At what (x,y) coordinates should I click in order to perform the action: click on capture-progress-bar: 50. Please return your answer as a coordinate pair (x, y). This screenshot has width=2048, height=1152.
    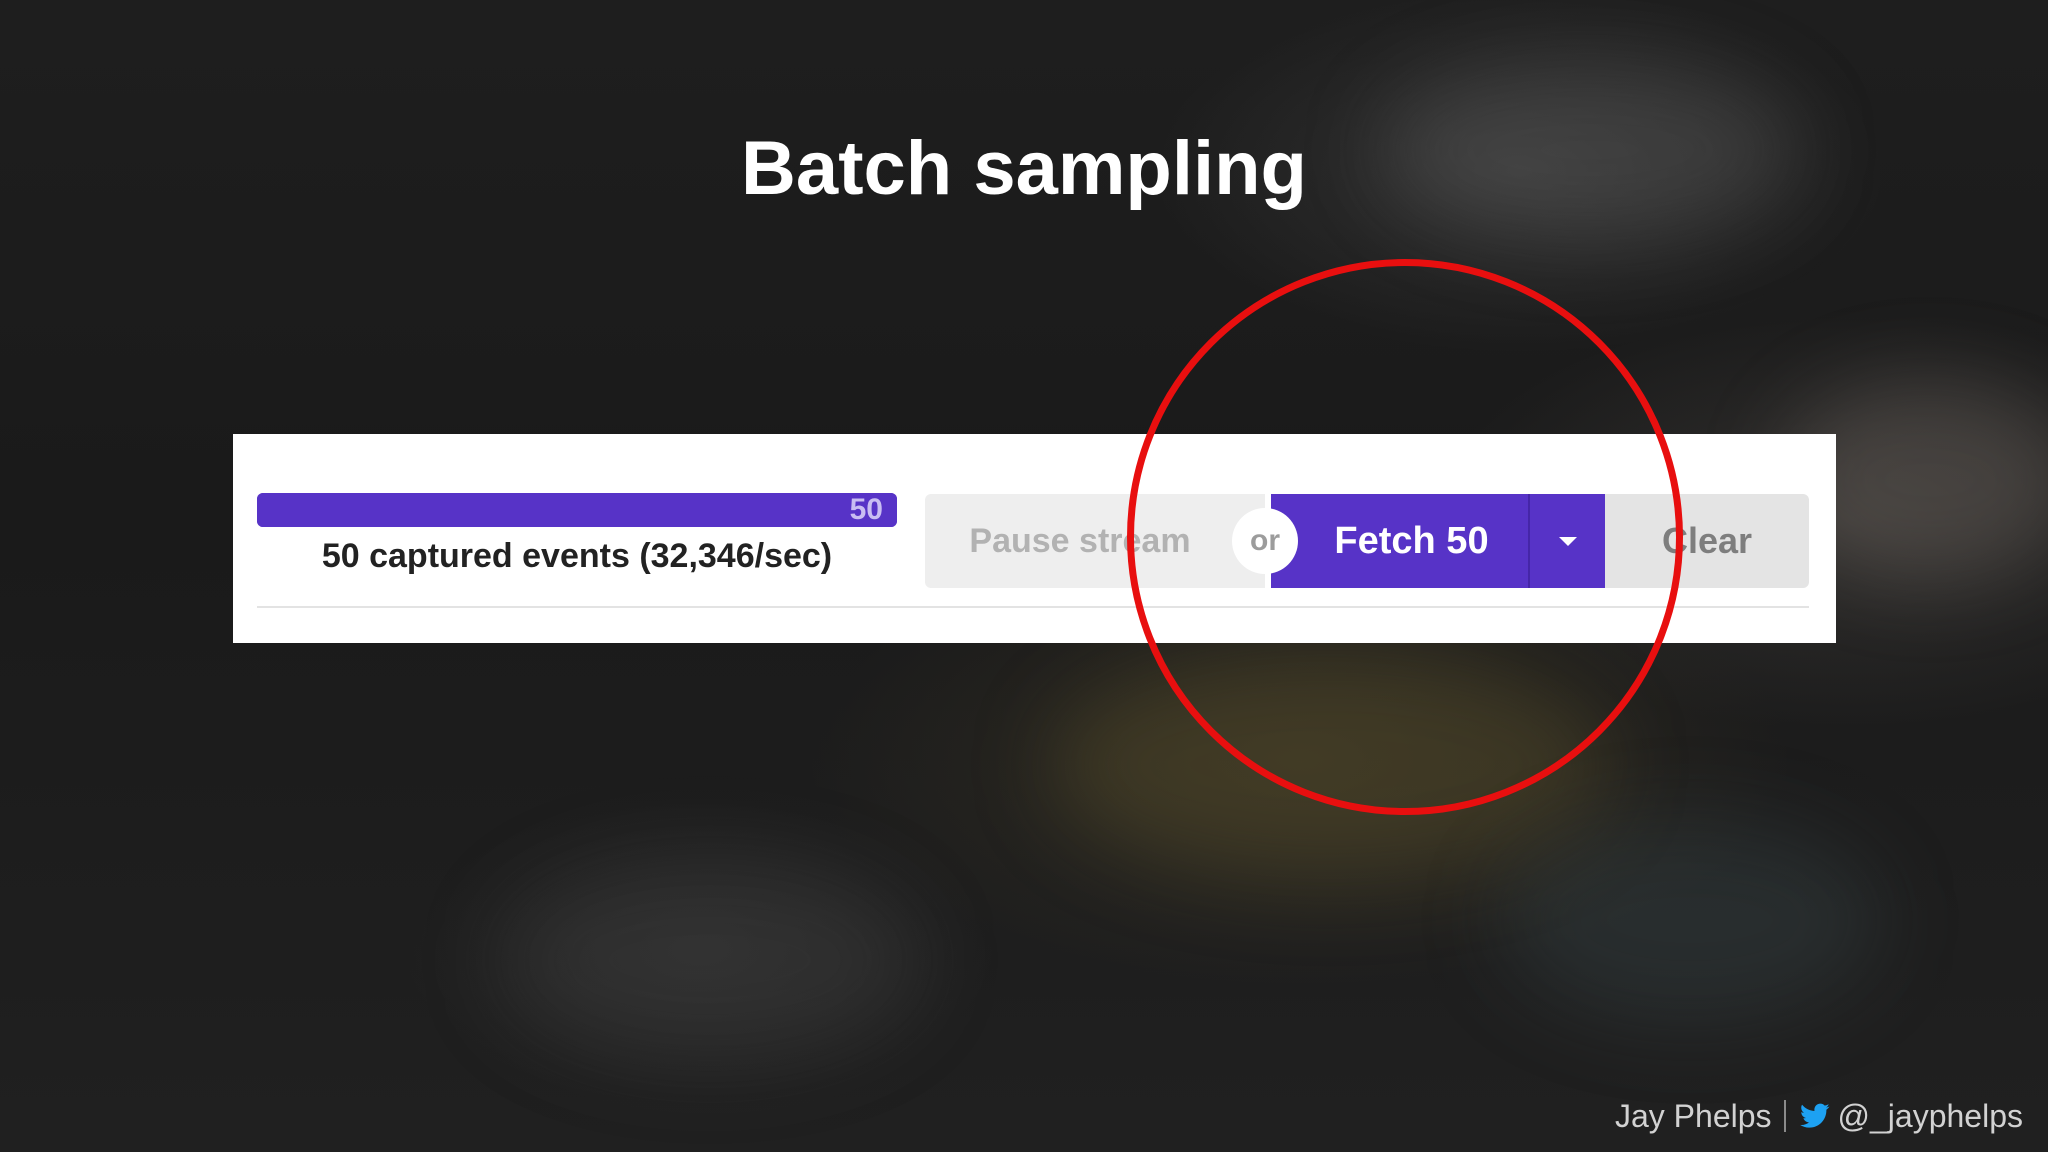
    Looking at the image, I should click on (577, 510).